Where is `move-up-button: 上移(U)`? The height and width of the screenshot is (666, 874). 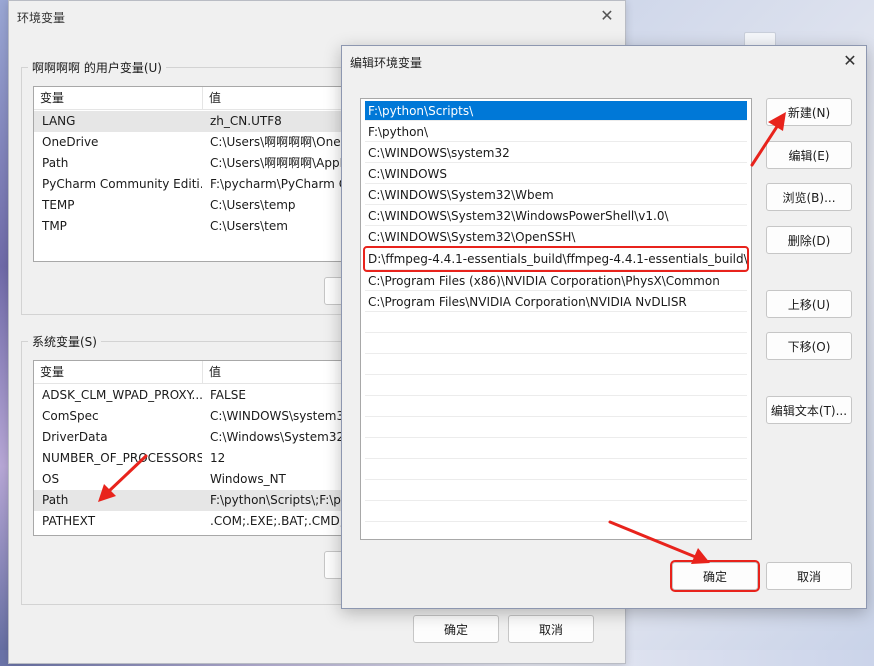 move-up-button: 上移(U) is located at coordinates (809, 304).